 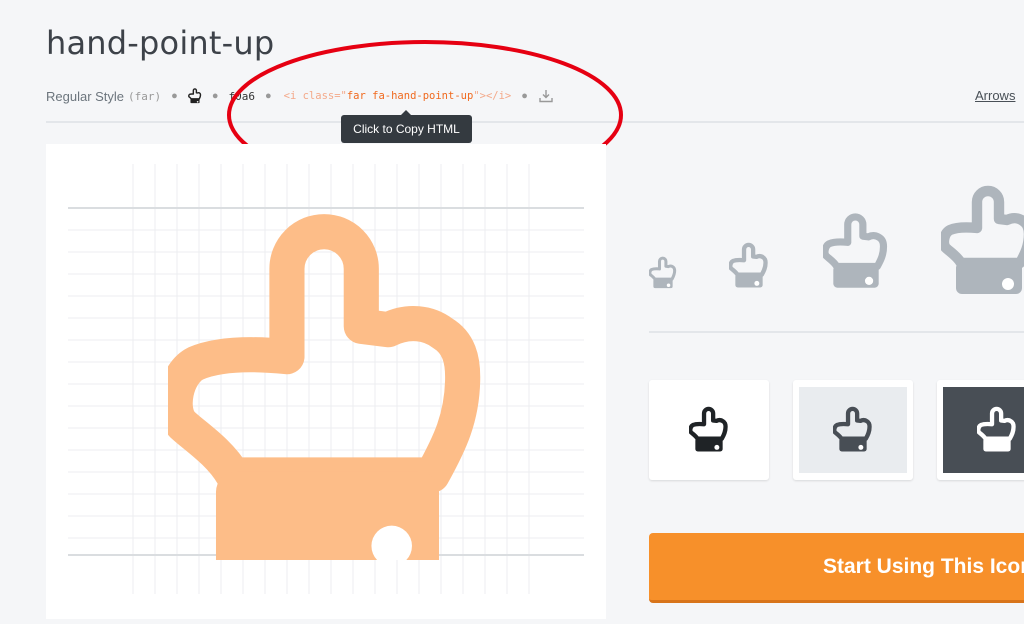 I want to click on page-title: hand-point-up, so click(x=160, y=43).